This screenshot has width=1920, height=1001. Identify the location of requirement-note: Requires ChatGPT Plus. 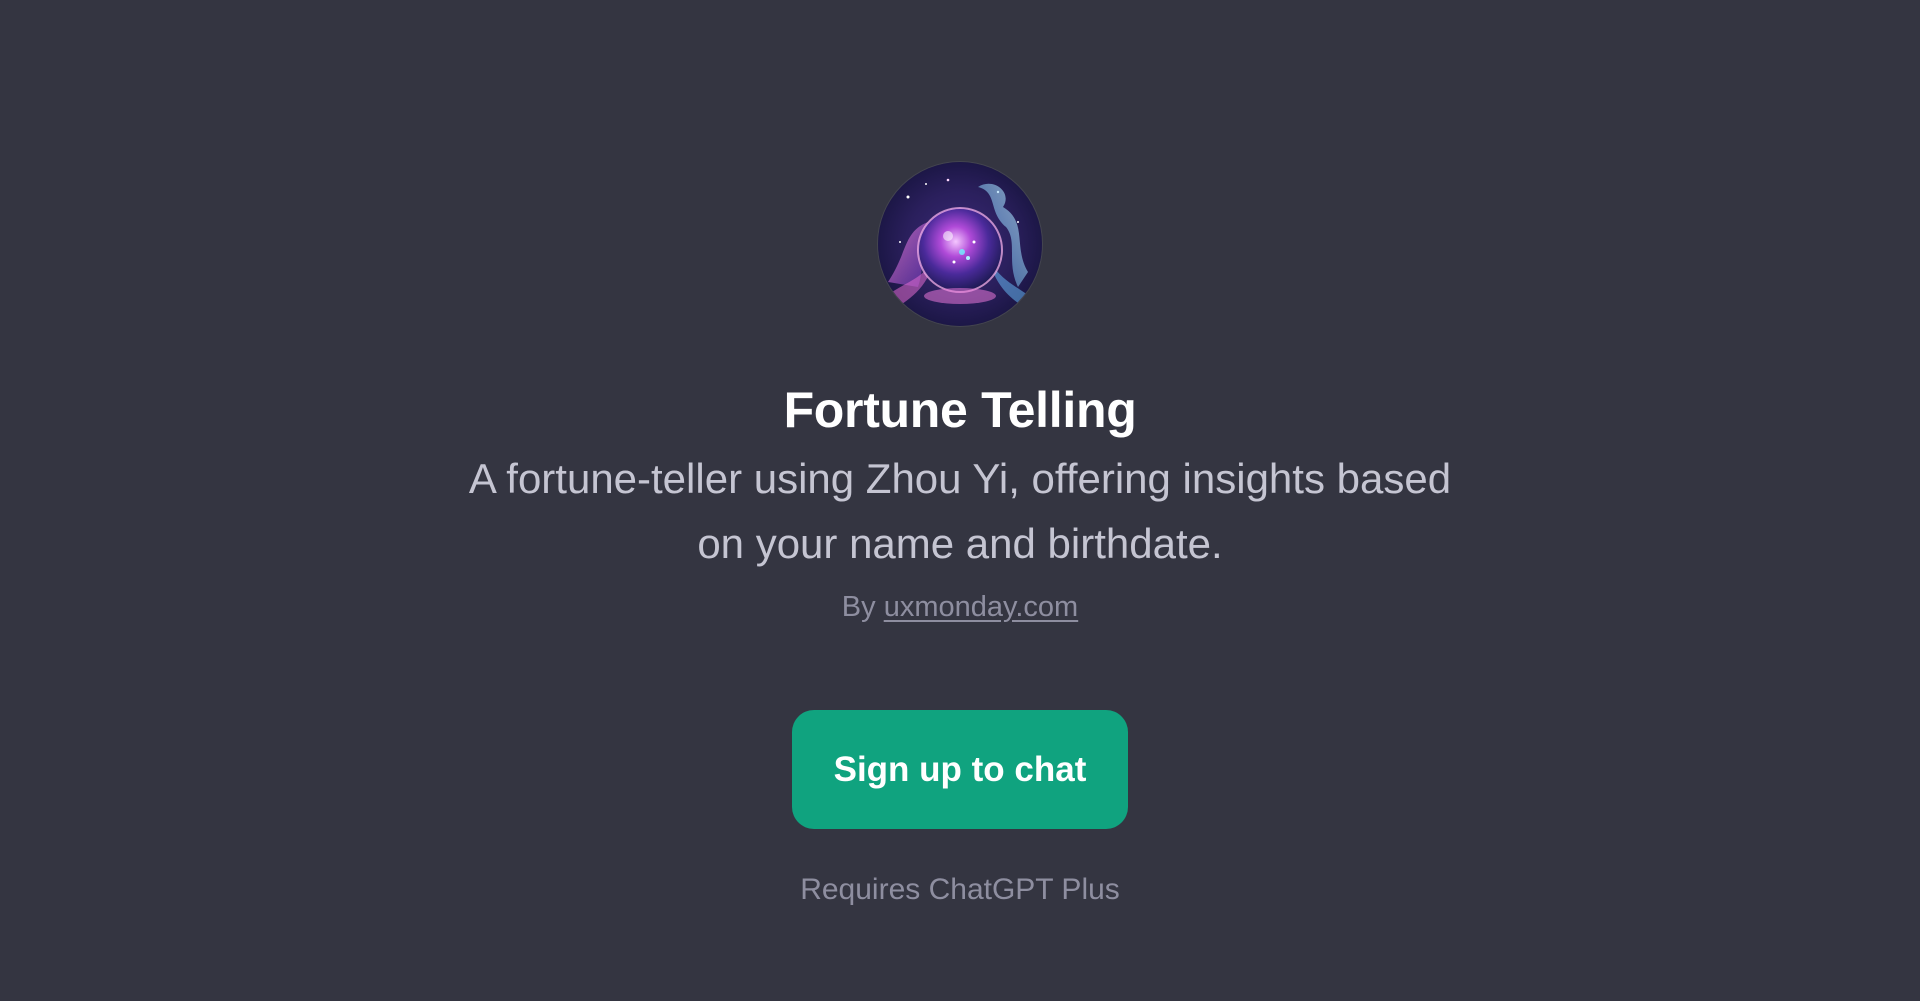
(960, 889).